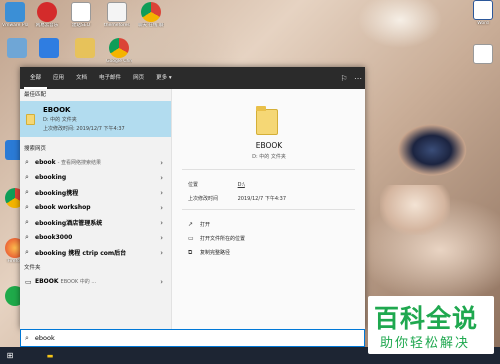 This screenshot has width=500, height=364. What do you see at coordinates (192, 338) in the screenshot?
I see `search-box: ⌕ ebook` at bounding box center [192, 338].